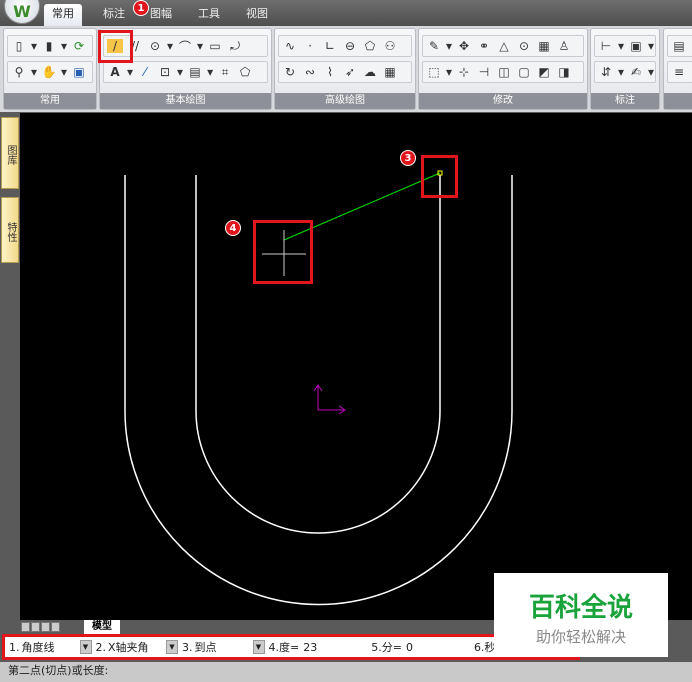 This screenshot has width=692, height=682. What do you see at coordinates (310, 72) in the screenshot?
I see `wave-icon: ∾` at bounding box center [310, 72].